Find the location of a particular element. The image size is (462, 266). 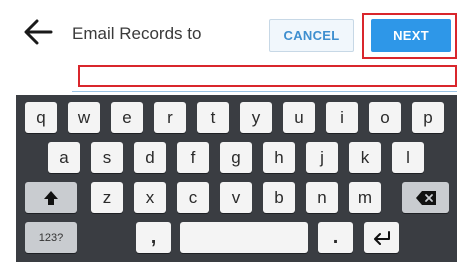

key-e: e is located at coordinates (127, 117).